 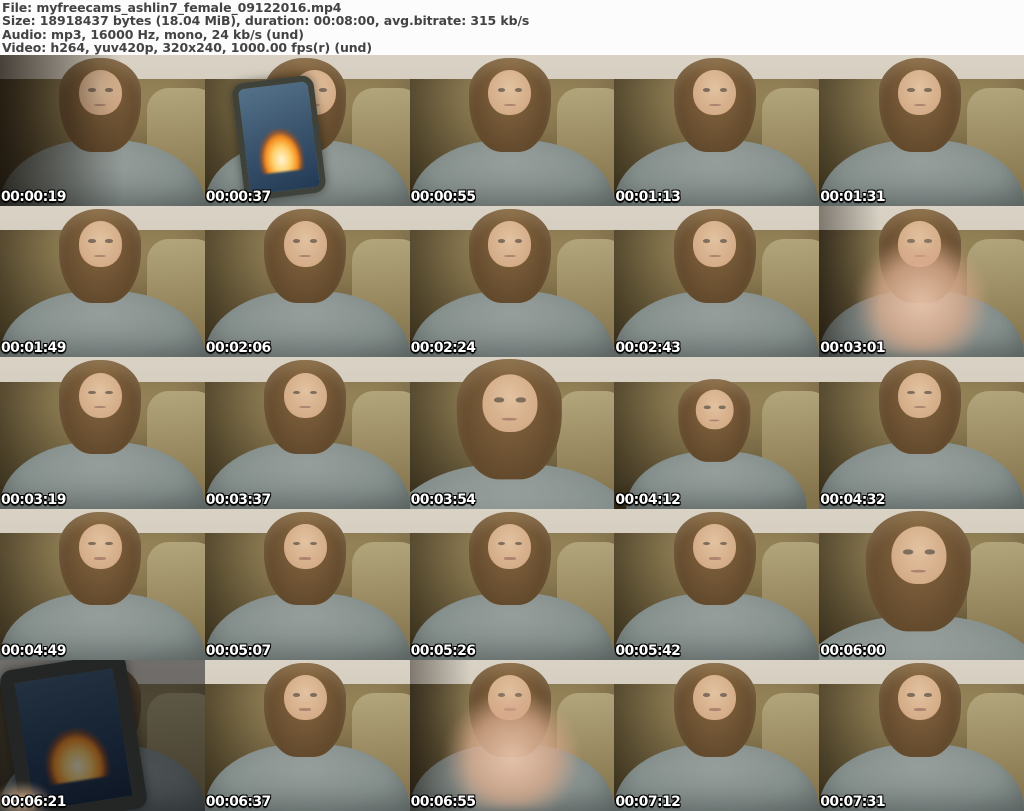 What do you see at coordinates (853, 499) in the screenshot?
I see `timestamp-label: 00:04:32` at bounding box center [853, 499].